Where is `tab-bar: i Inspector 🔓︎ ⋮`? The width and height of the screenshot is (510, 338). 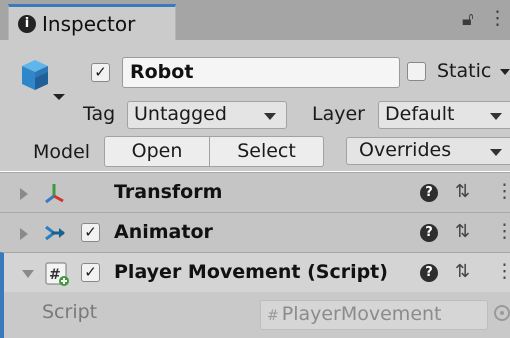 tab-bar: i Inspector 🔓︎ ⋮ is located at coordinates (255, 20).